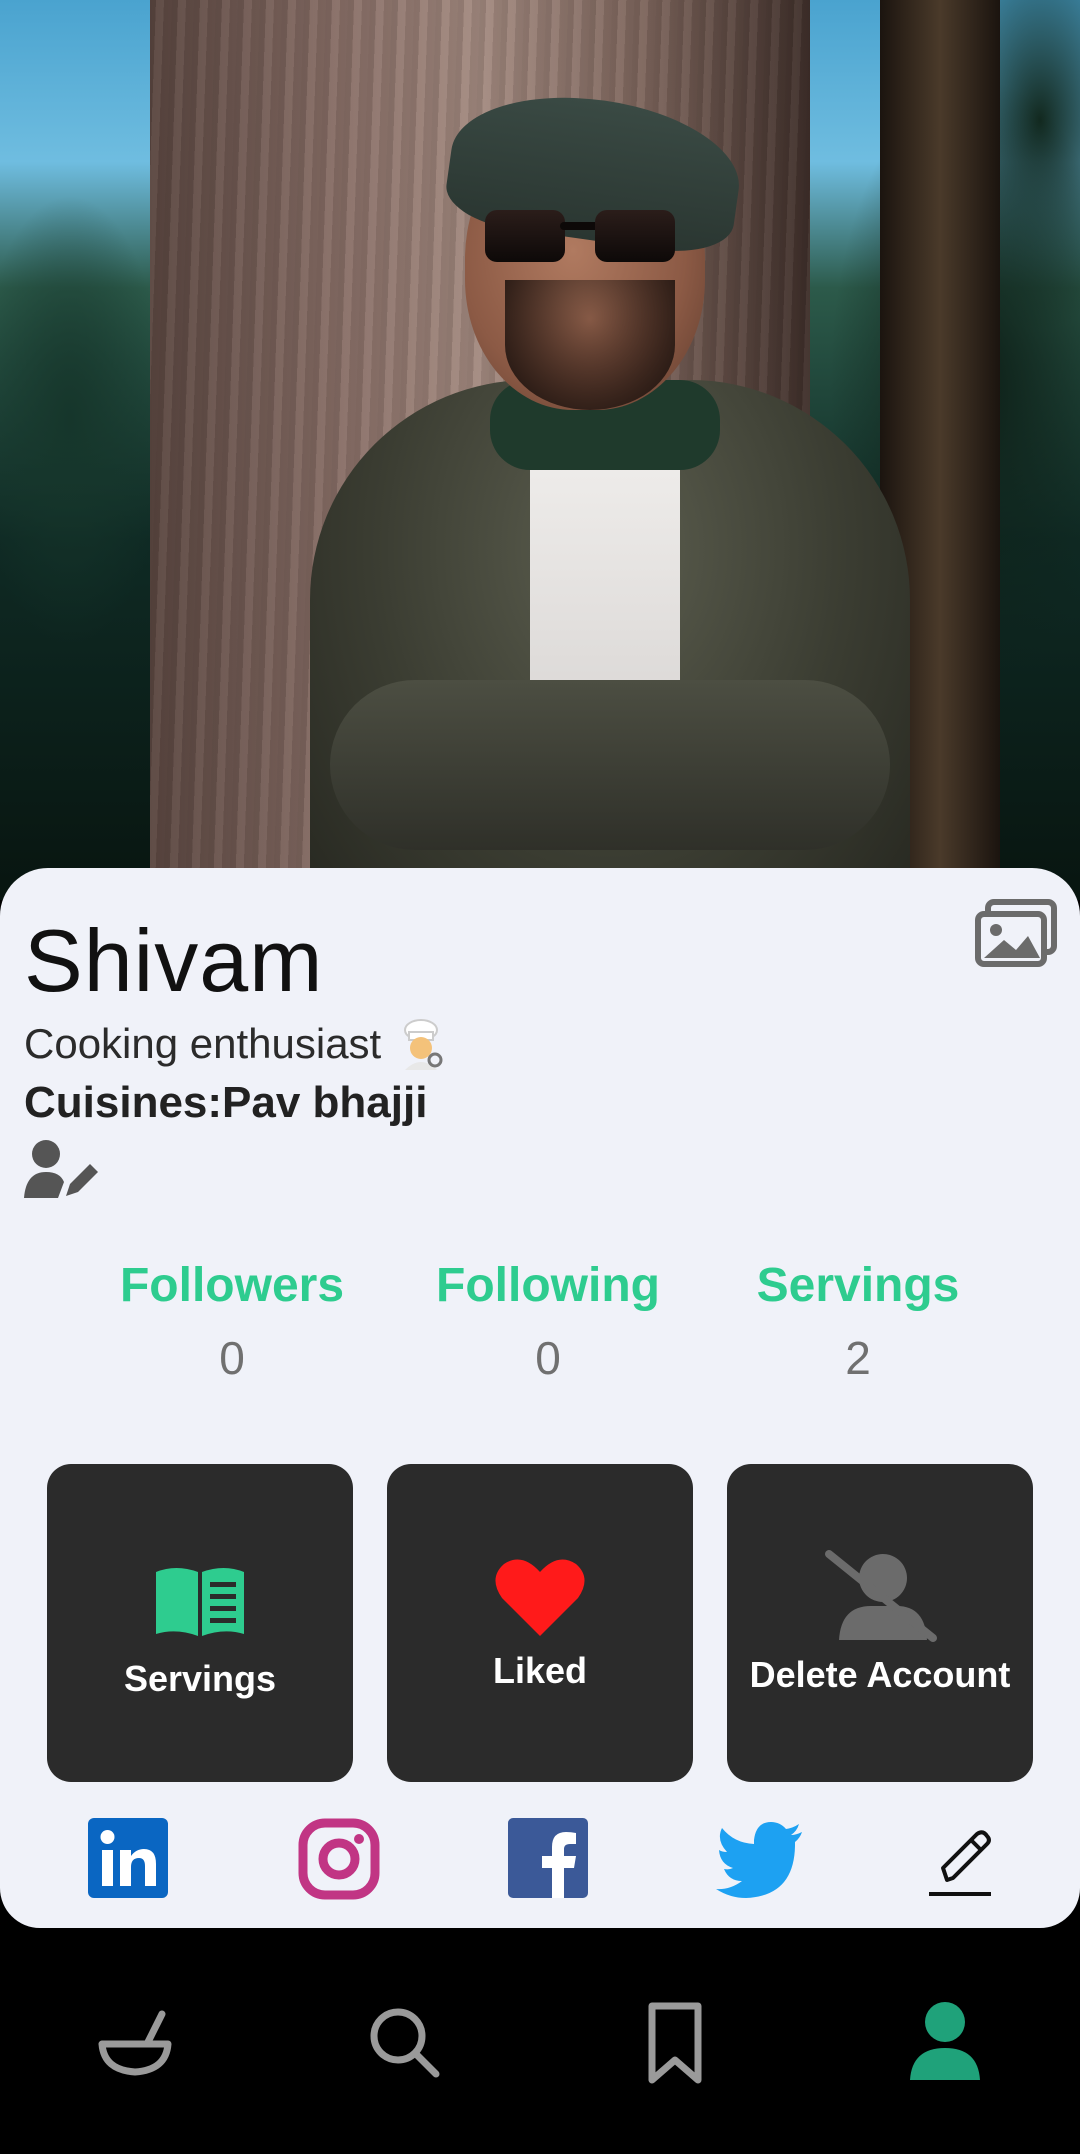 The width and height of the screenshot is (1080, 2154). I want to click on search-icon, so click(405, 2043).